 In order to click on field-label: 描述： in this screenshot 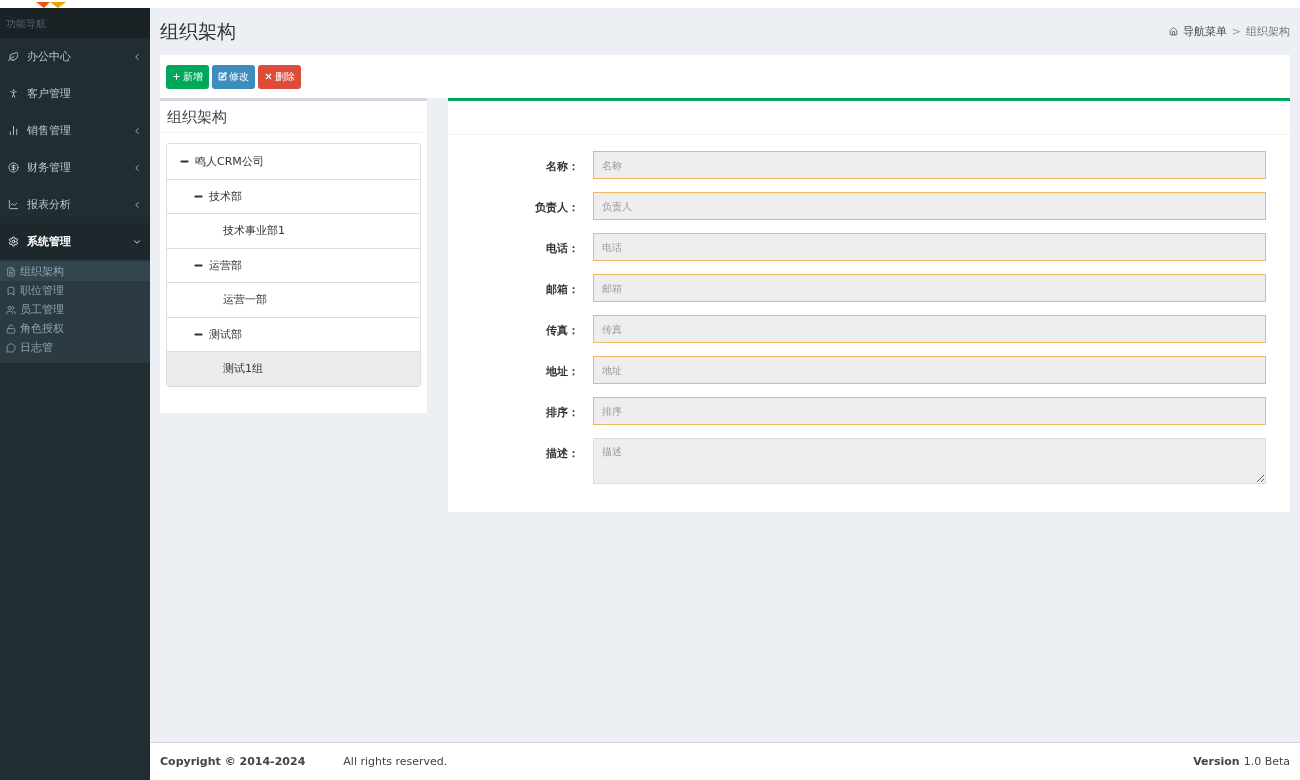, I will do `click(562, 453)`.